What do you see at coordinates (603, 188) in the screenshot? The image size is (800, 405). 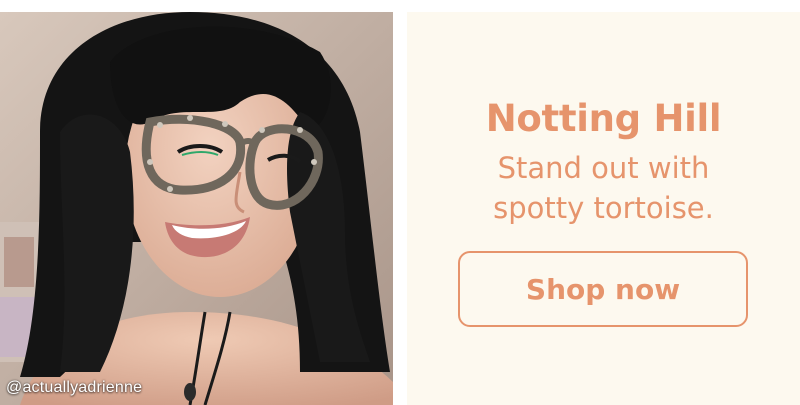 I see `tagline: Stand out with spotty tortoise.` at bounding box center [603, 188].